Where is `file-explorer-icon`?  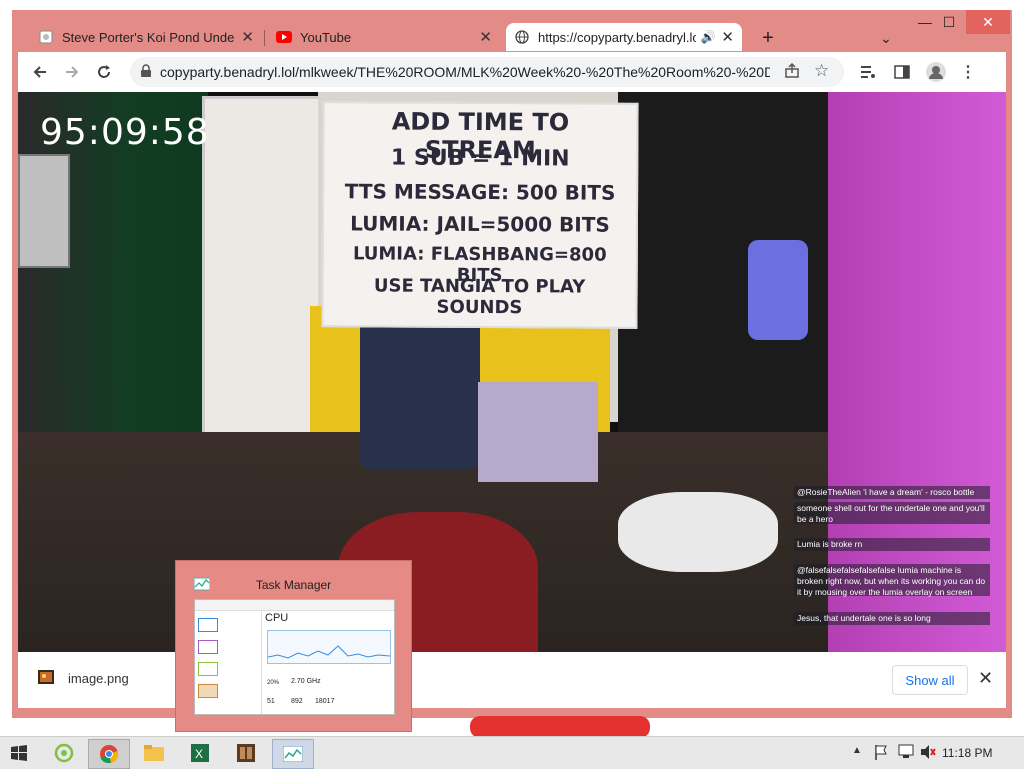
file-explorer-icon is located at coordinates (154, 753).